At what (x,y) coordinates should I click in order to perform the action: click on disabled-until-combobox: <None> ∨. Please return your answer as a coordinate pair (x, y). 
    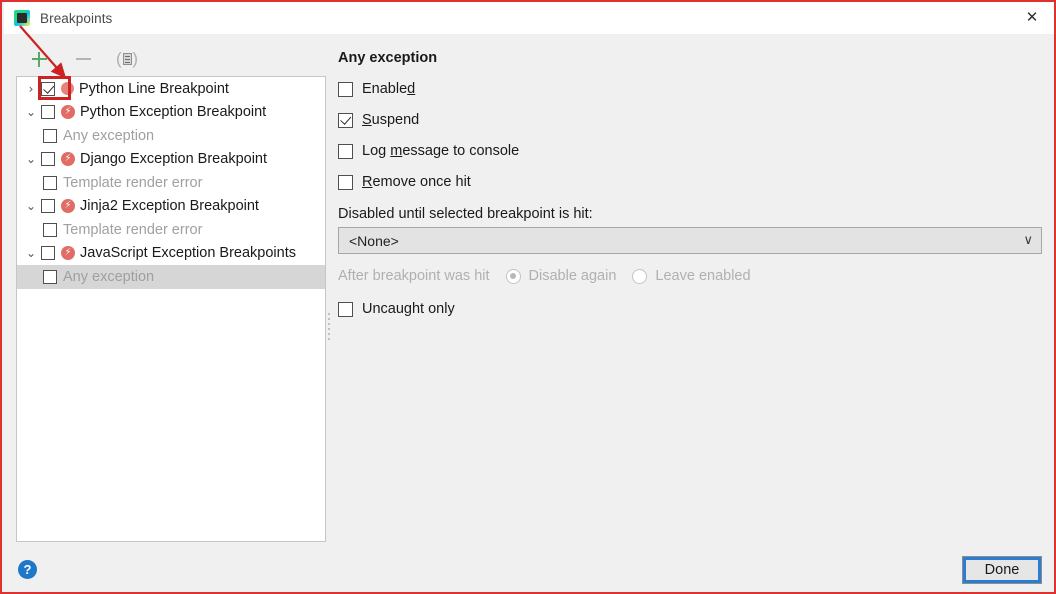
    Looking at the image, I should click on (690, 240).